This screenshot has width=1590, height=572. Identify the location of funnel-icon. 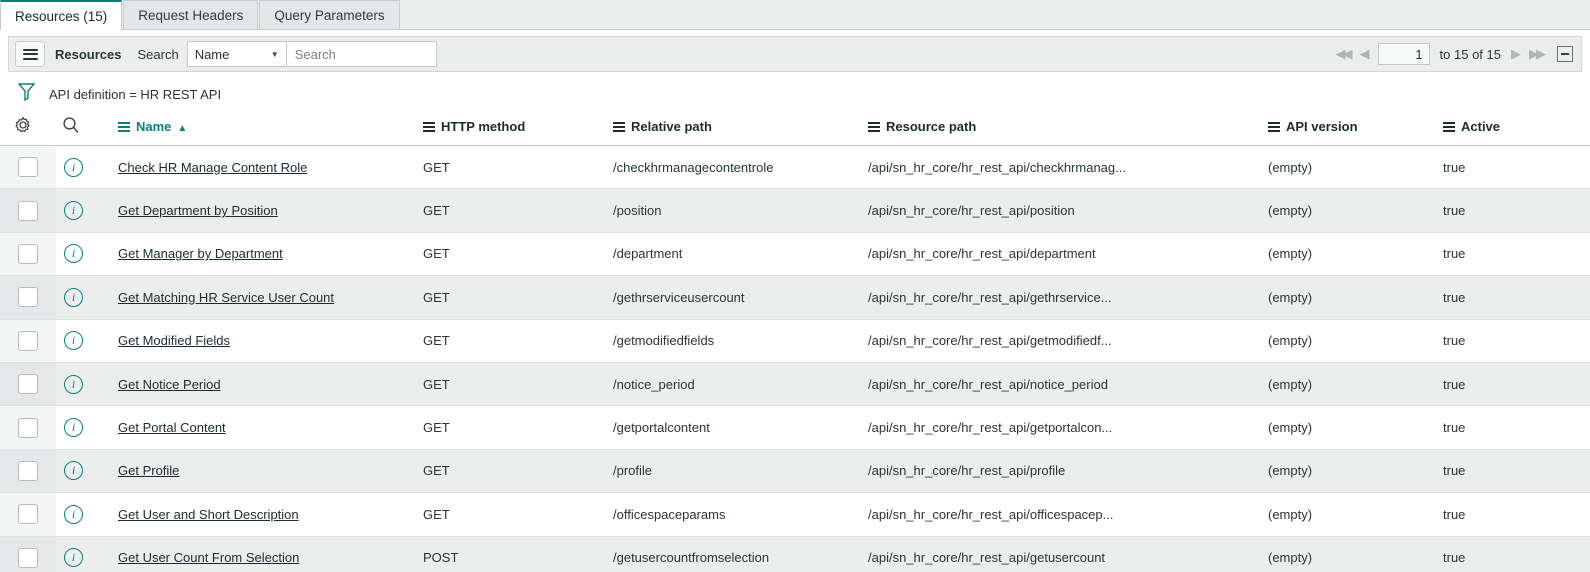
(26, 94).